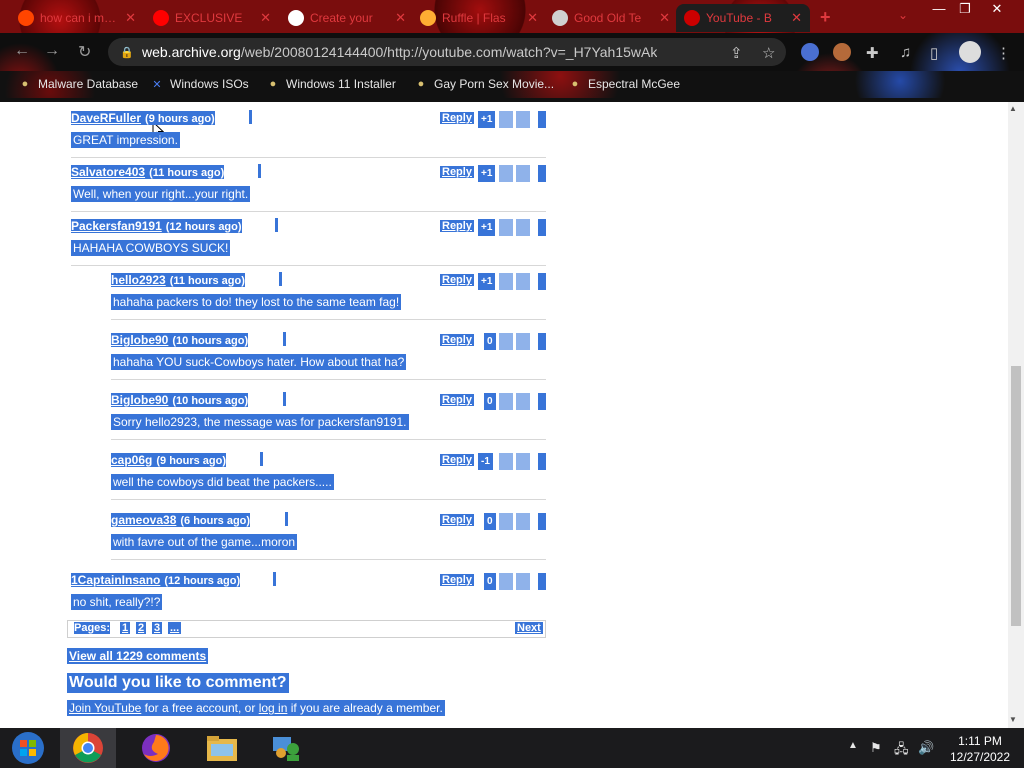 The width and height of the screenshot is (1024, 768). What do you see at coordinates (487, 227) in the screenshot?
I see `rating-value: +1` at bounding box center [487, 227].